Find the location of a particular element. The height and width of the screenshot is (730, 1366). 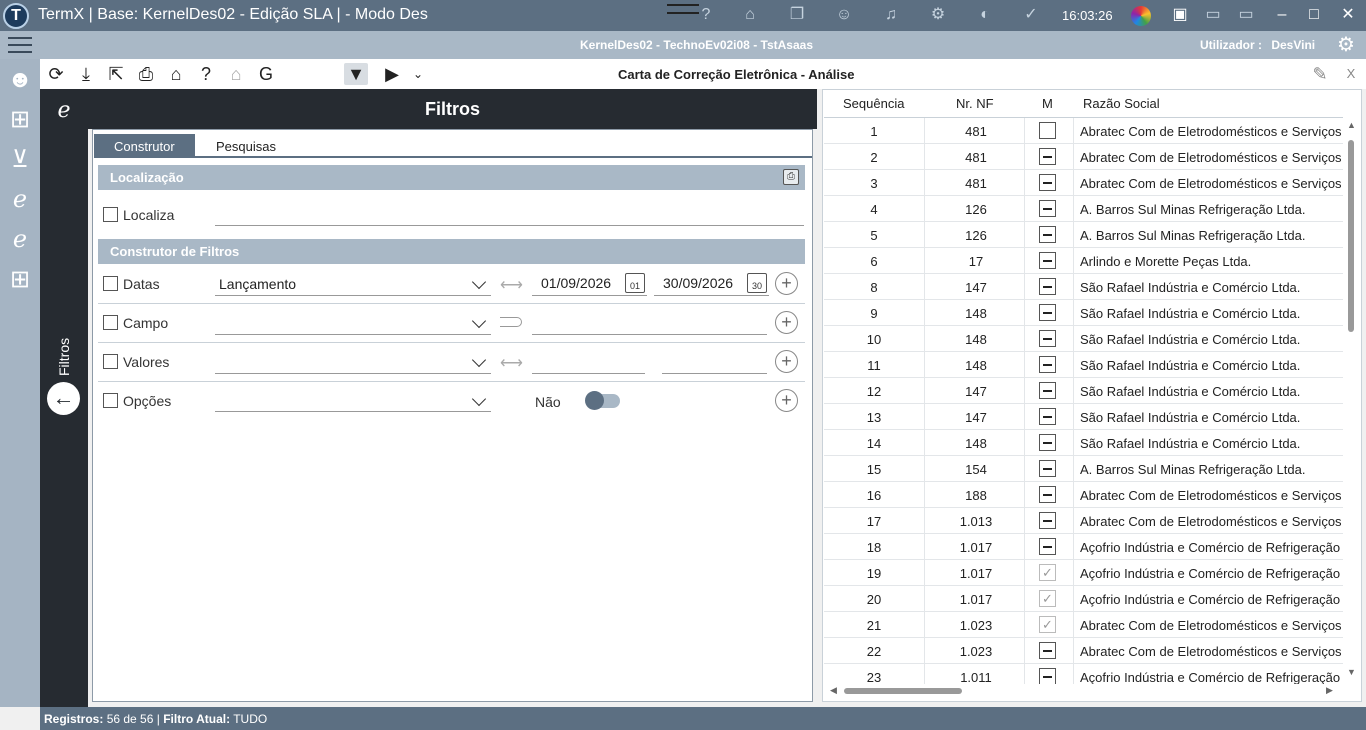

side-filter-label: Filtros is located at coordinates (64, 357).